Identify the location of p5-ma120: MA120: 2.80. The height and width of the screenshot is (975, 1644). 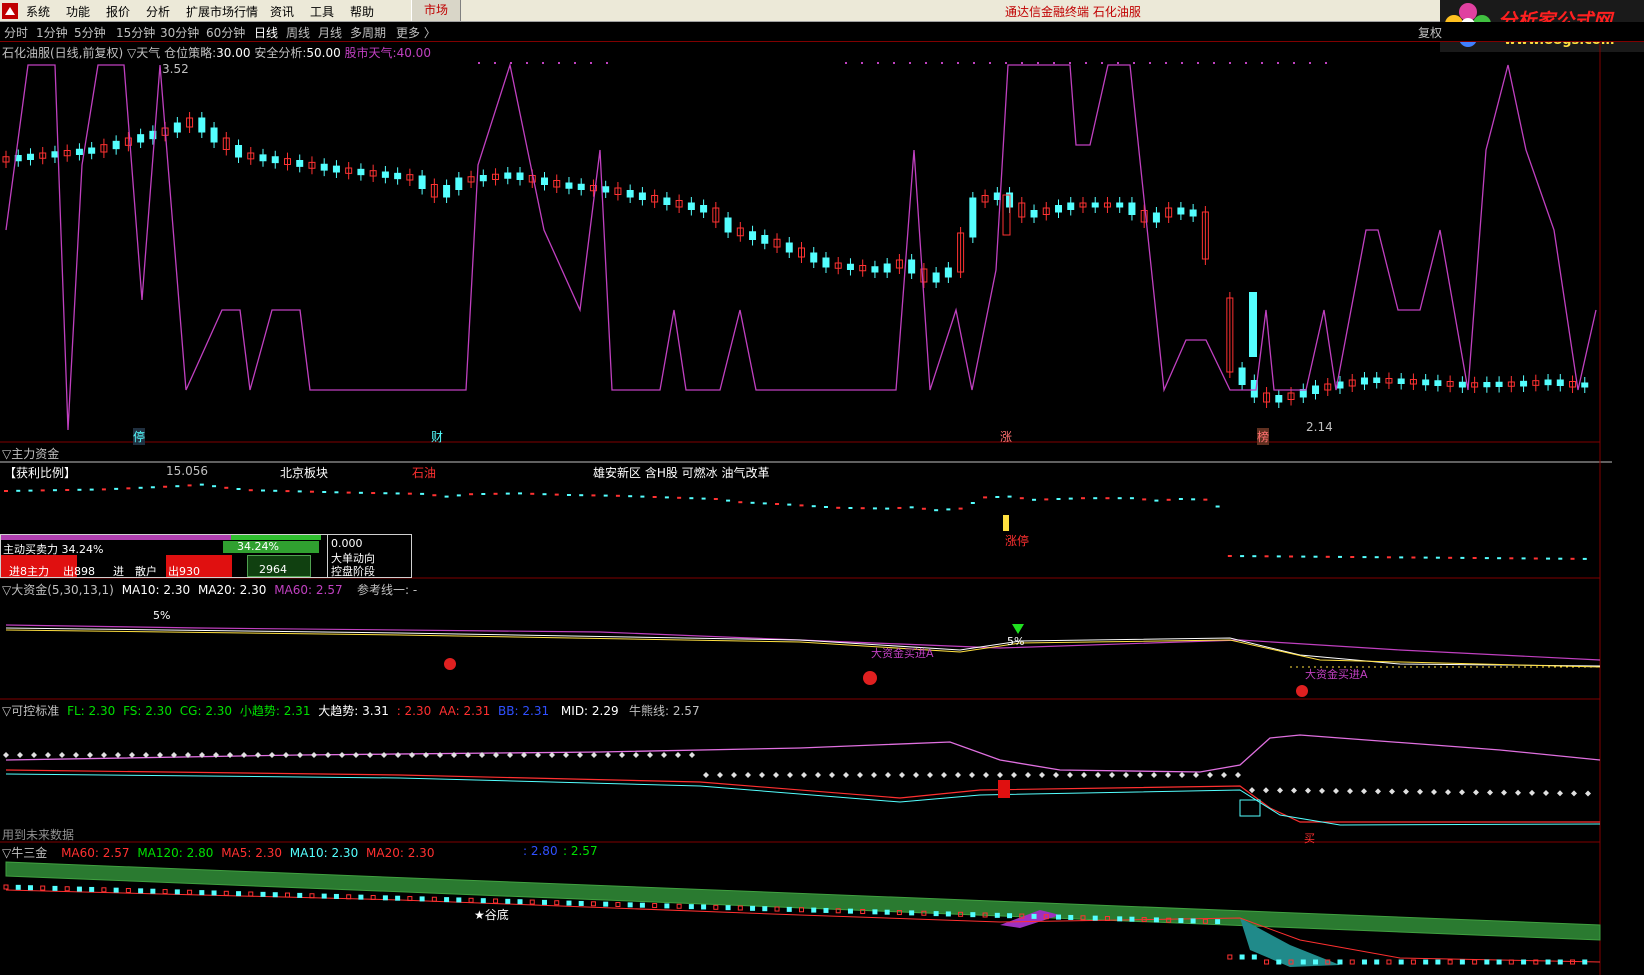
(175, 853).